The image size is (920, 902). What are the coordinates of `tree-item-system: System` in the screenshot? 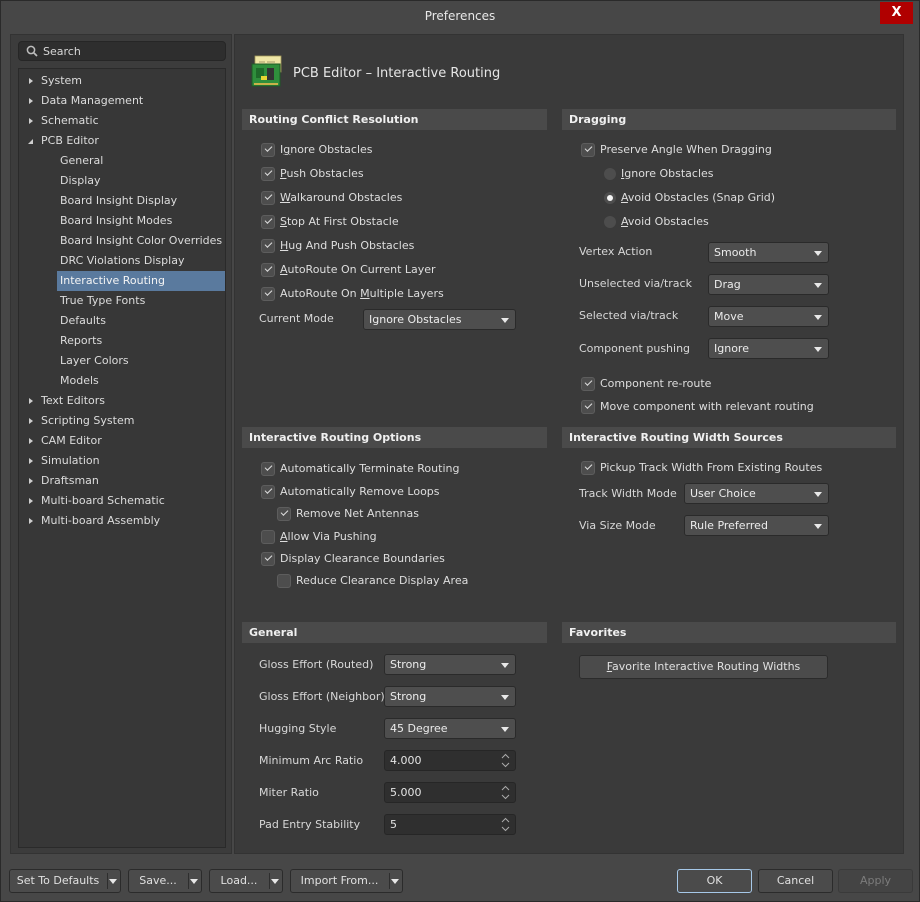 It's located at (122, 81).